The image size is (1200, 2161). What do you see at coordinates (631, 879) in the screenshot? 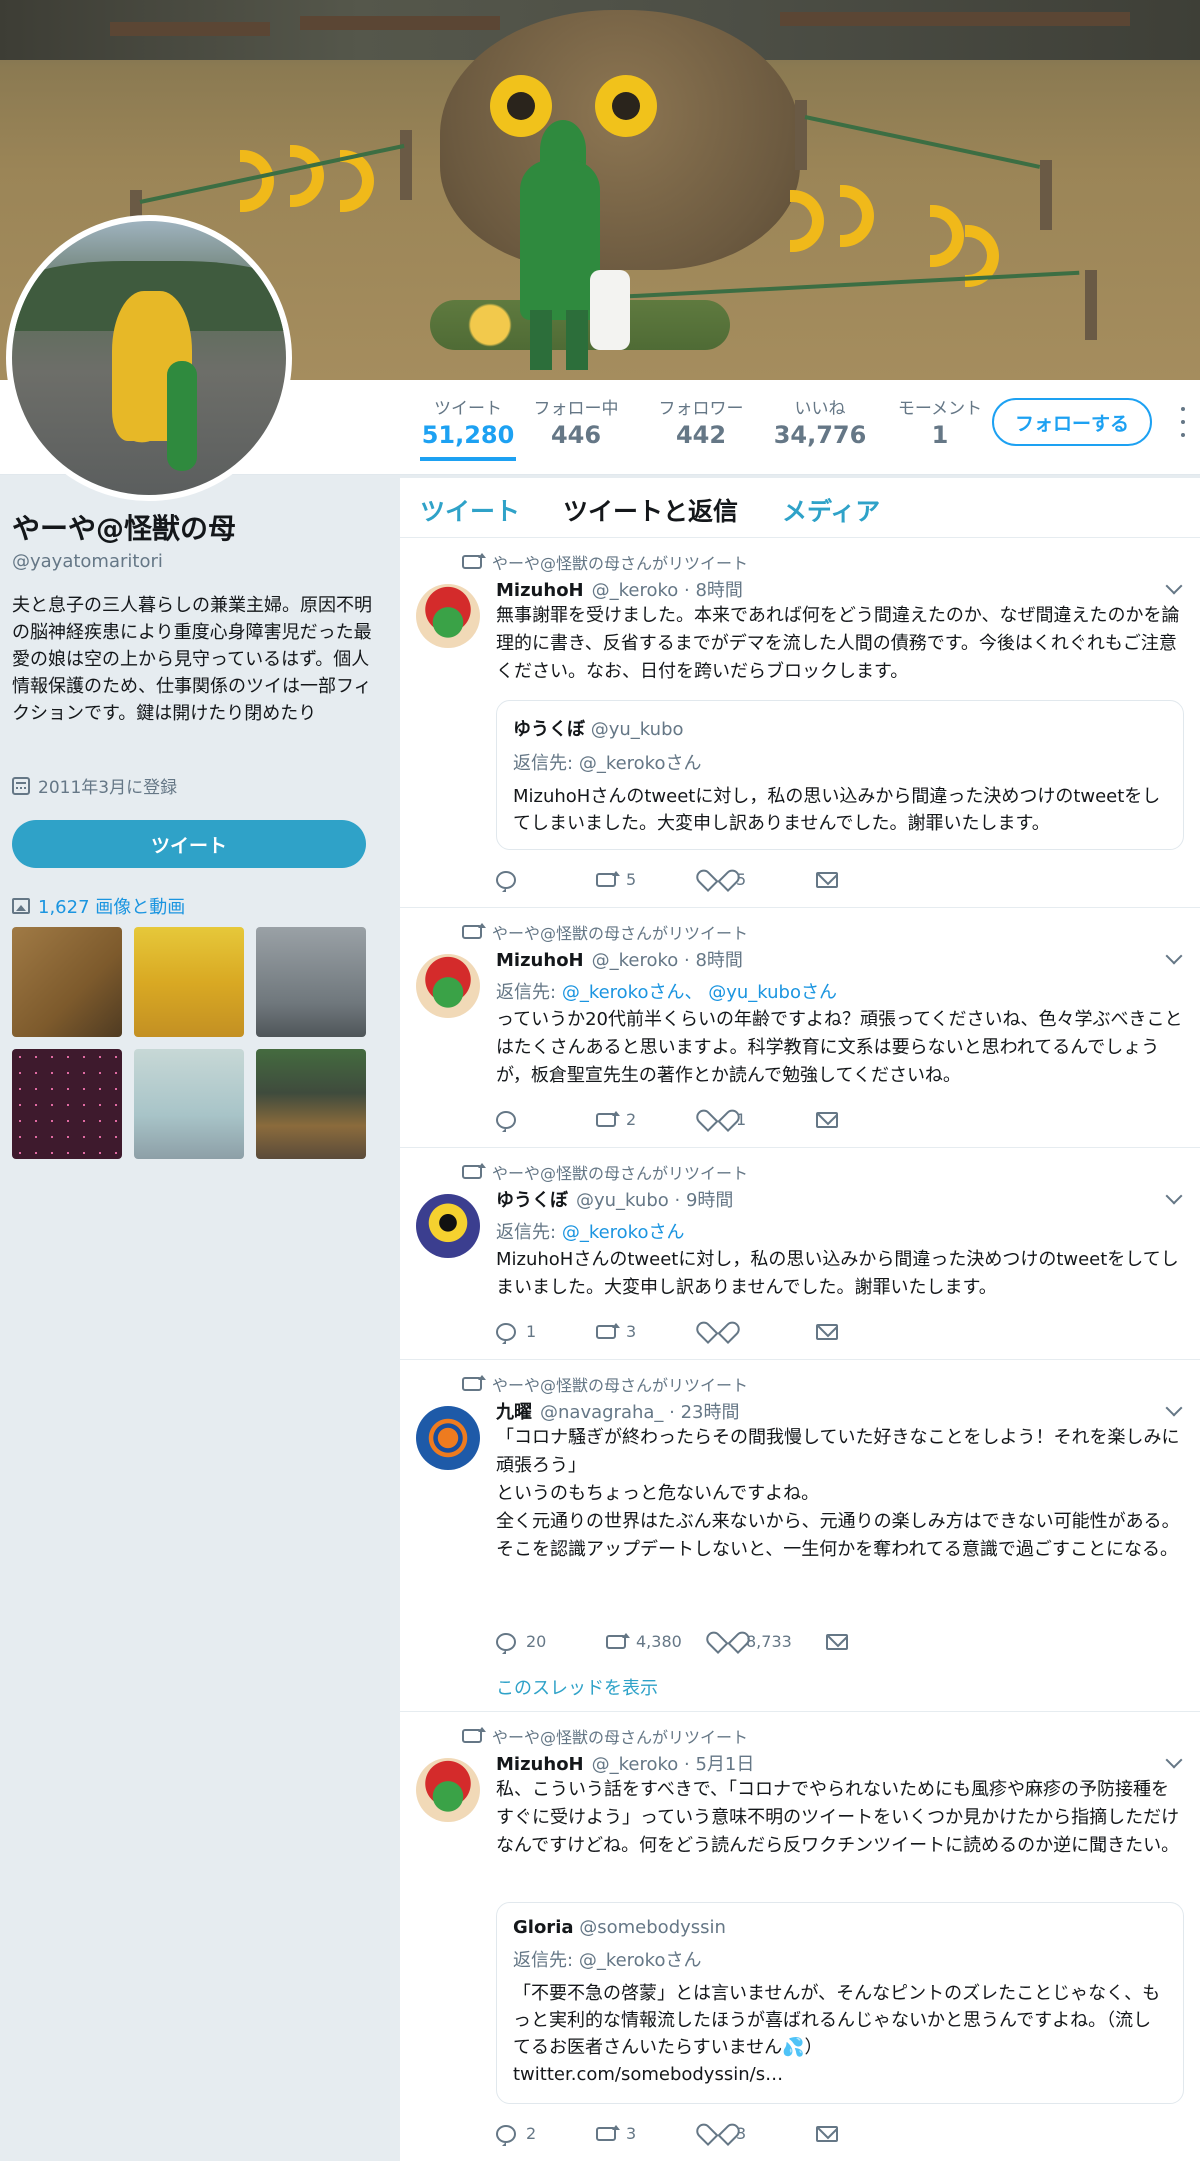
I see `retweet-count: 5` at bounding box center [631, 879].